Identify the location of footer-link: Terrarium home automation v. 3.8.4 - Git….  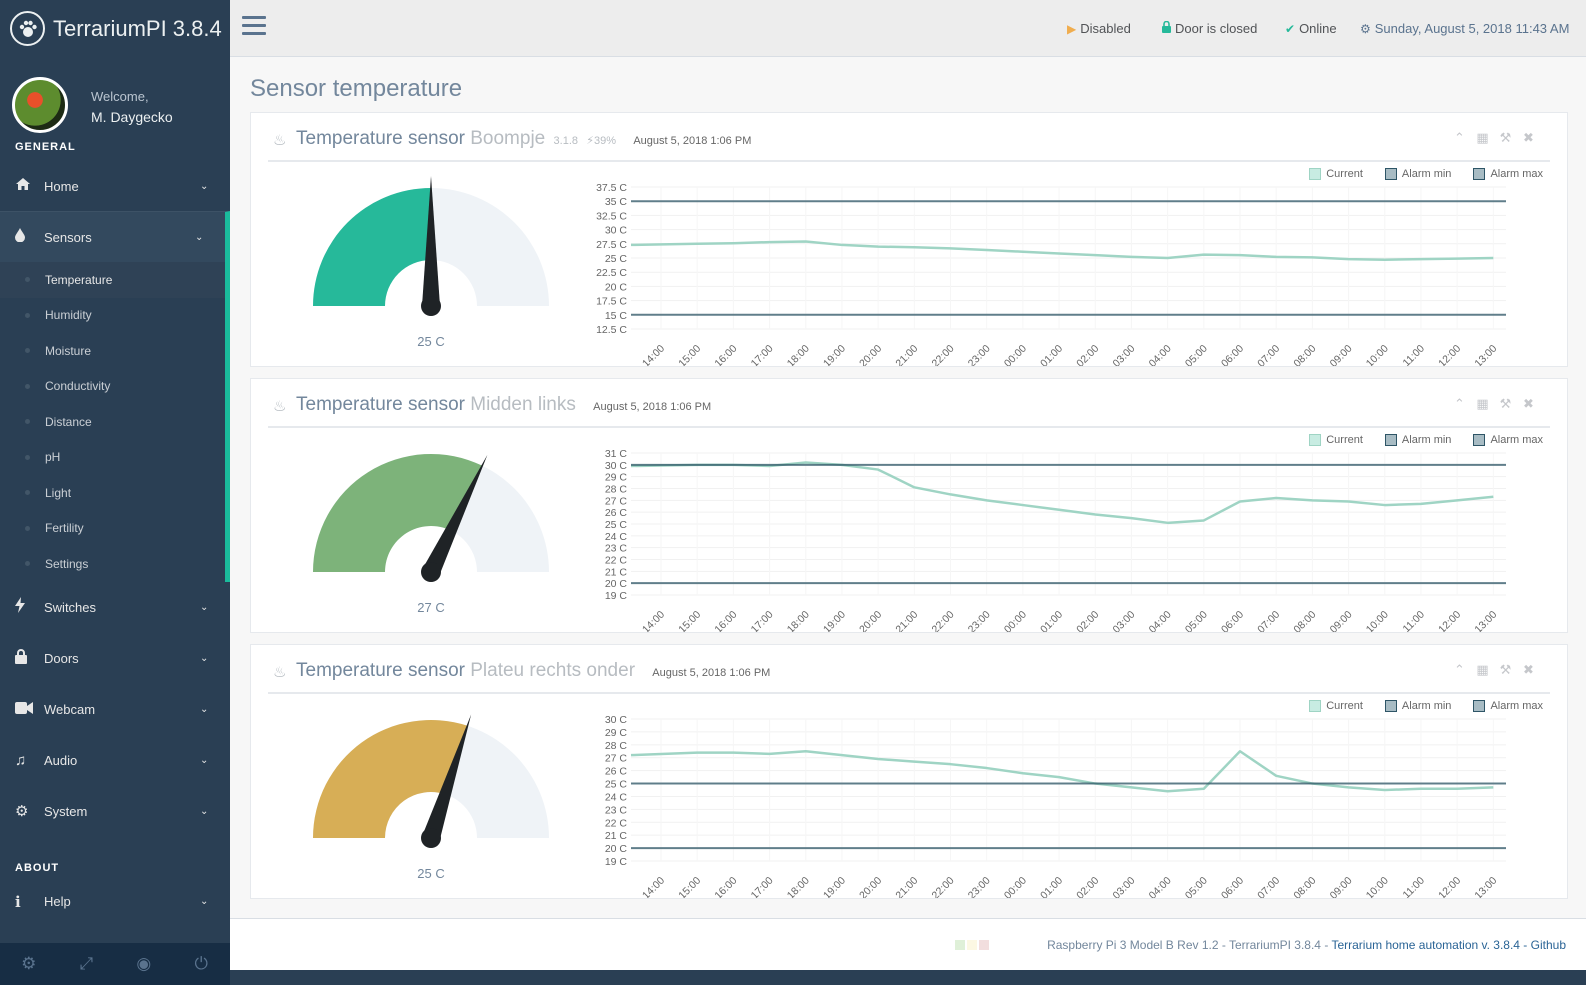
(1448, 945).